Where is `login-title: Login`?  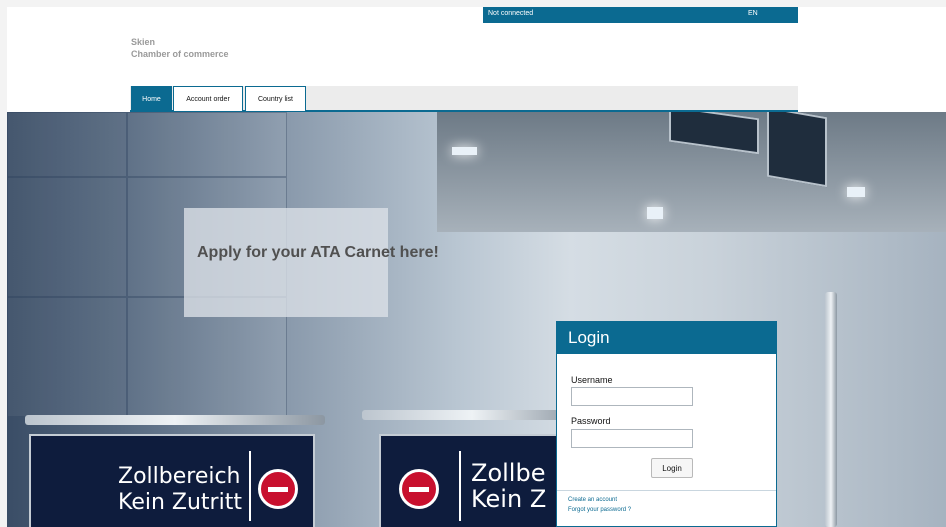
login-title: Login is located at coordinates (666, 338).